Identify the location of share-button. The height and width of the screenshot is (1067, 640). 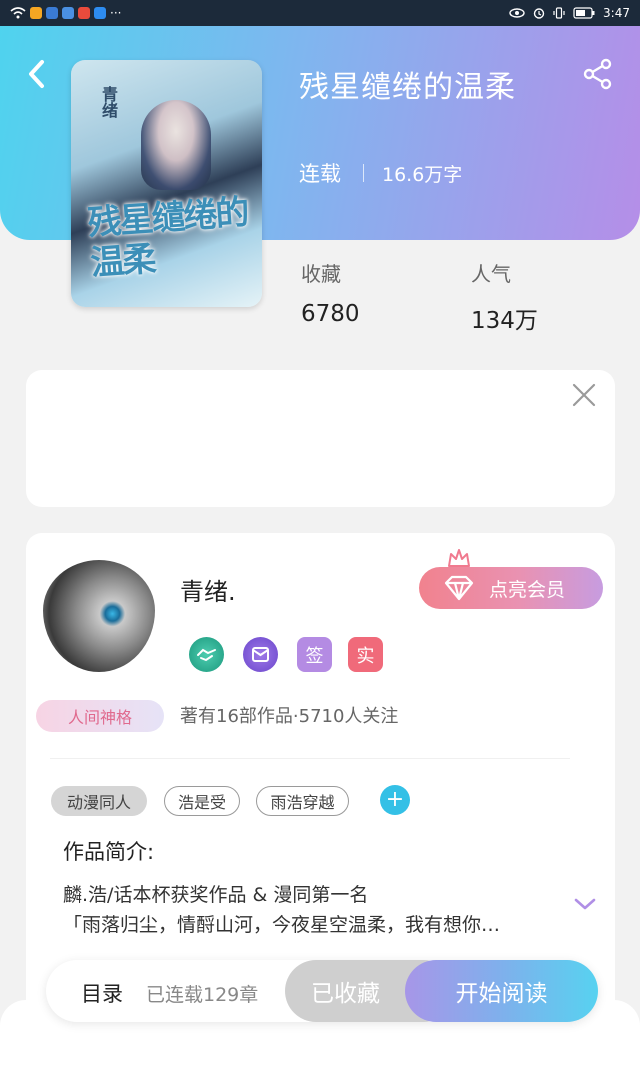
(598, 74).